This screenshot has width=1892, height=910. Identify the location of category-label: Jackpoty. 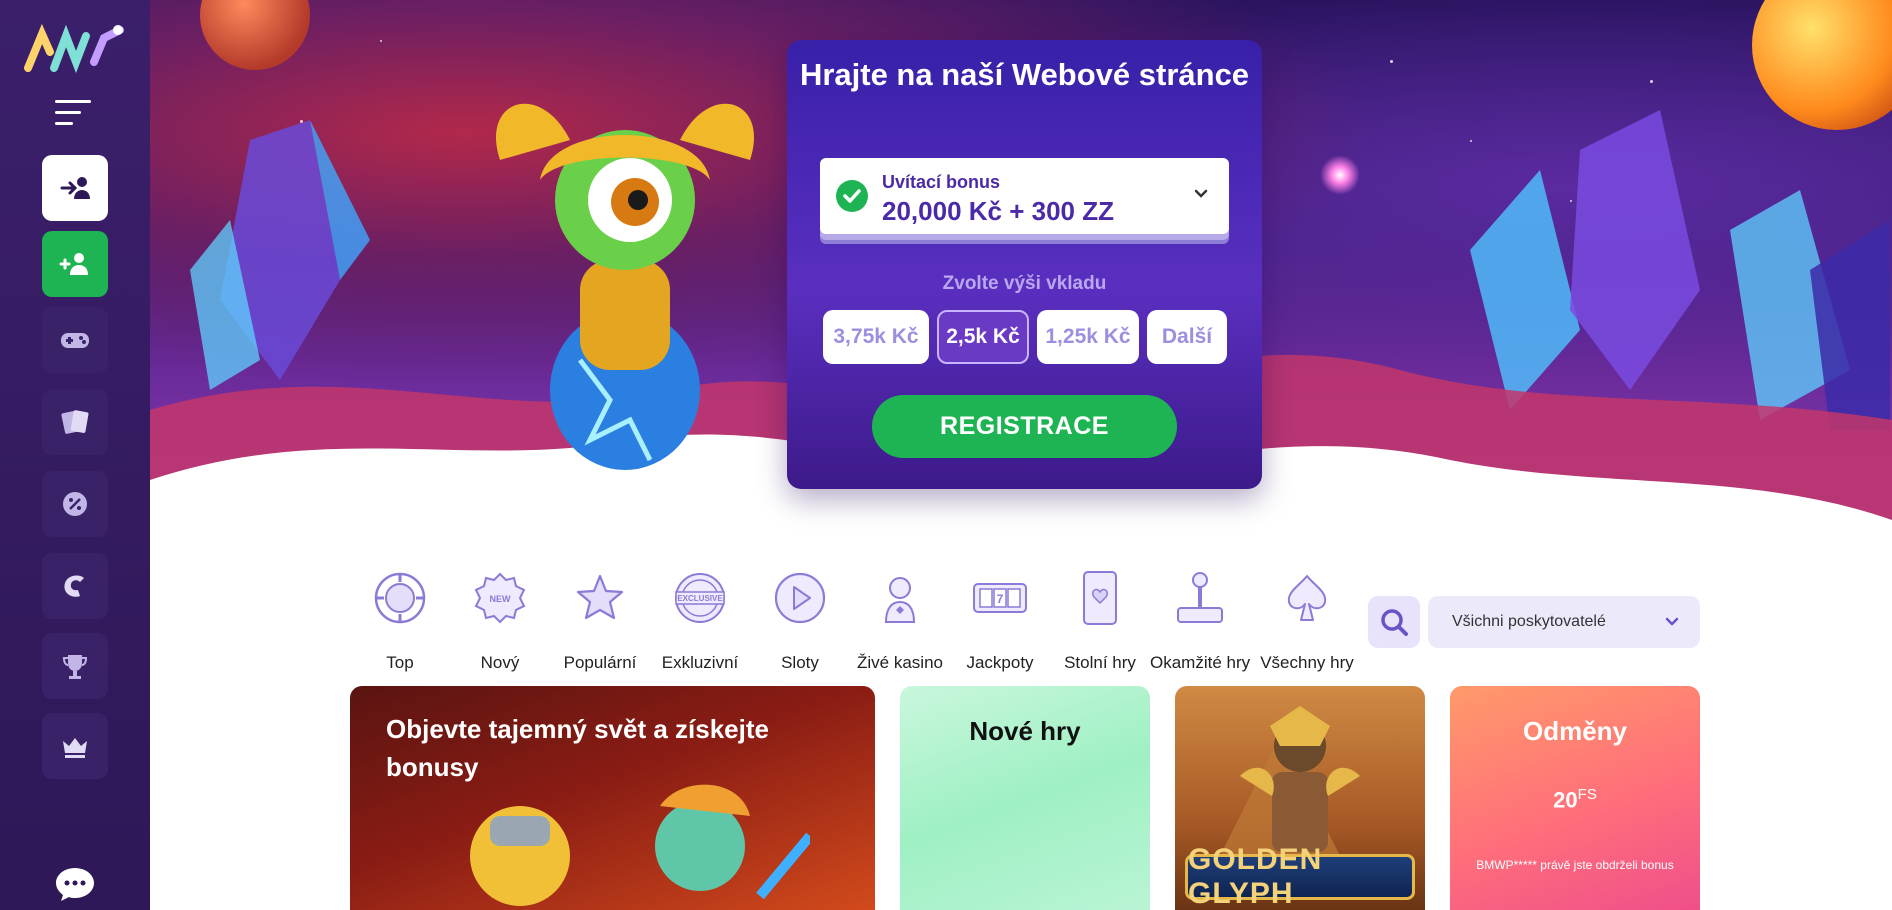
(1000, 662).